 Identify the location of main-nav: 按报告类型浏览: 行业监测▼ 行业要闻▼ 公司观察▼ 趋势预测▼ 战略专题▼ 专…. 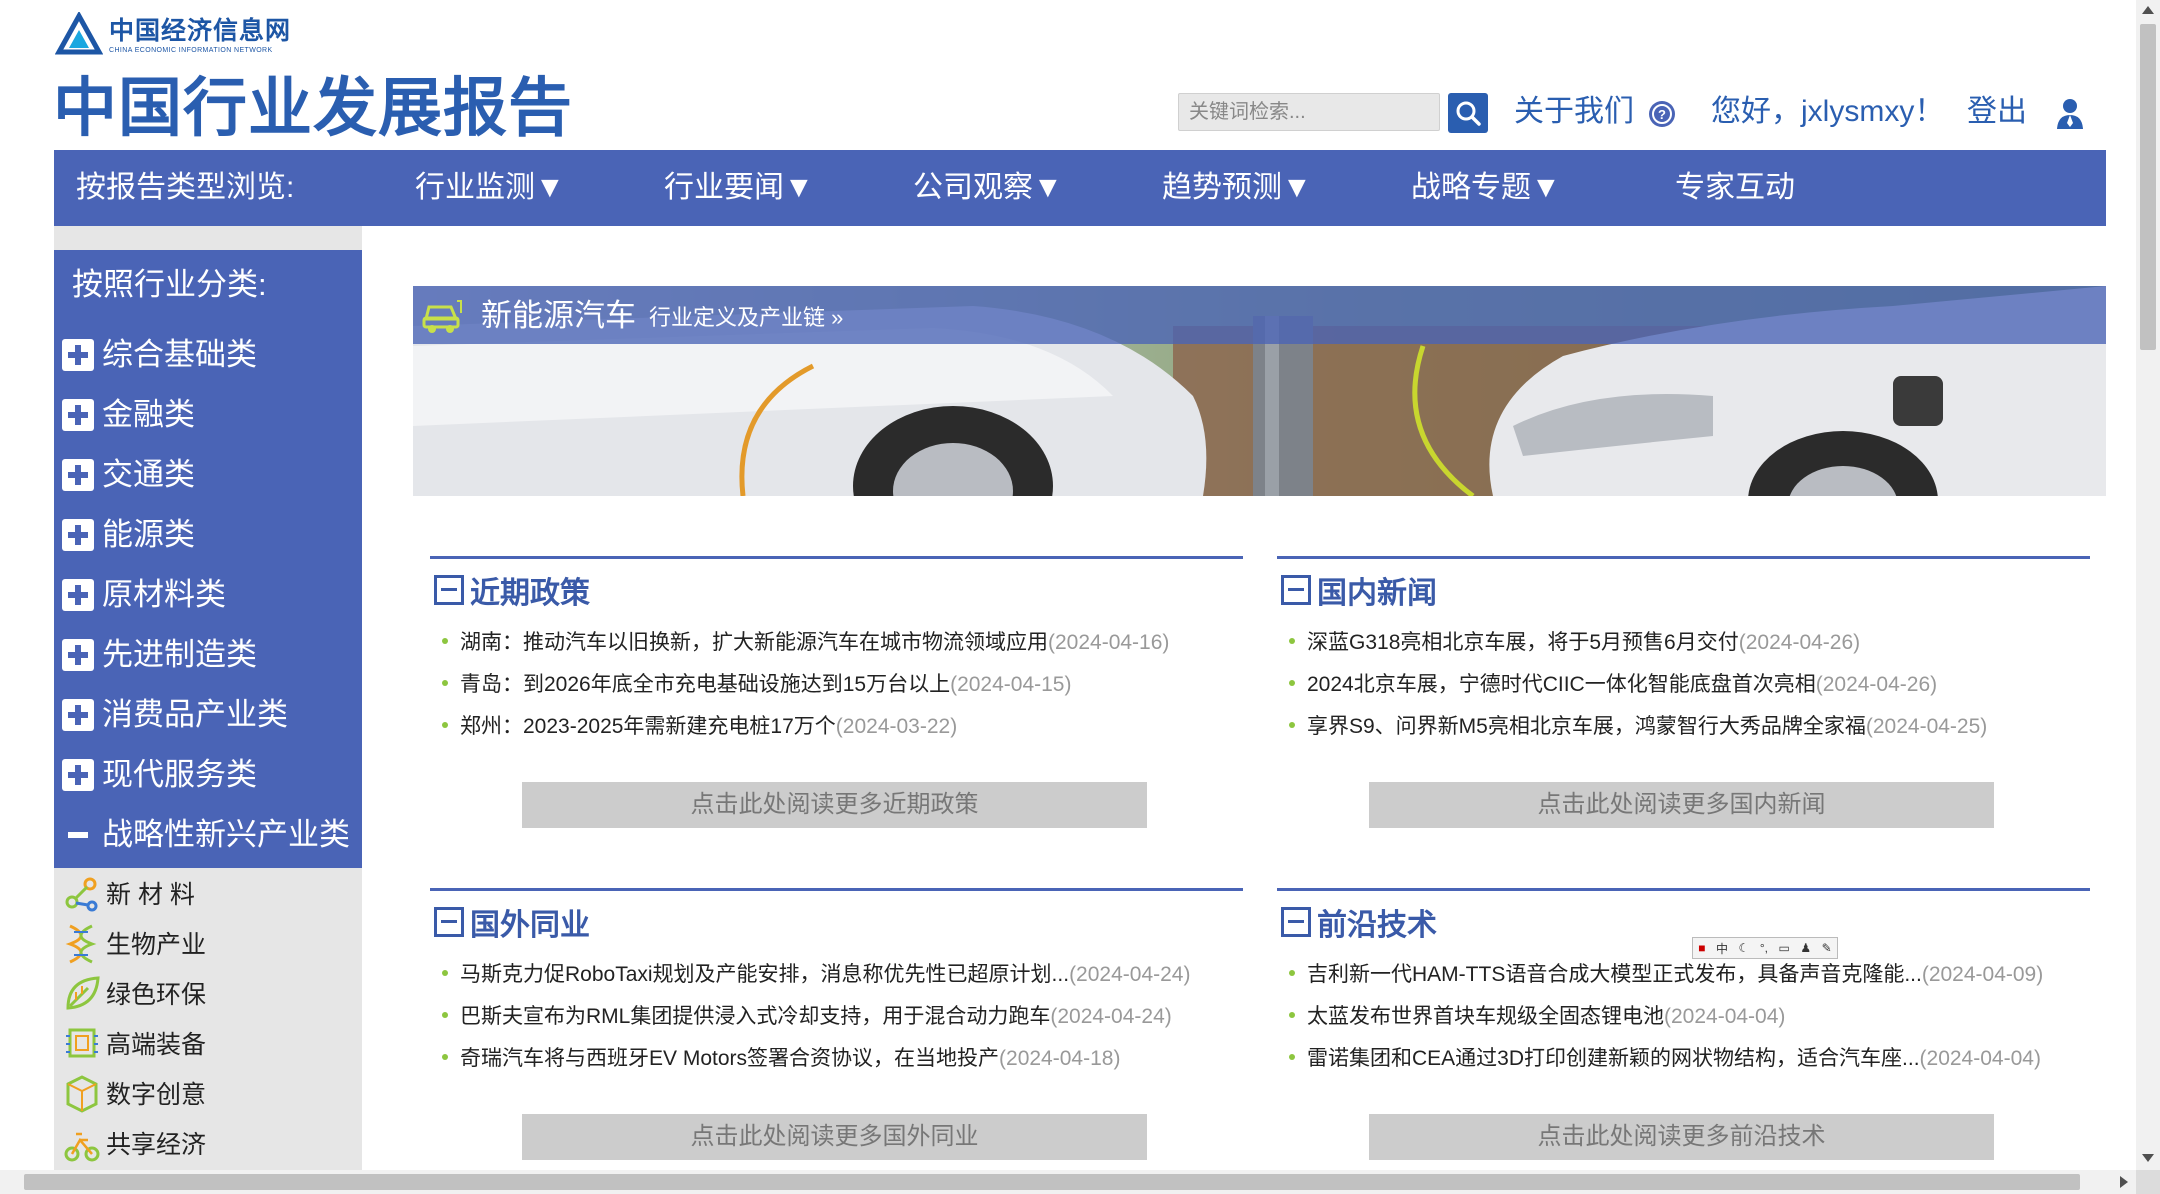
(1080, 188).